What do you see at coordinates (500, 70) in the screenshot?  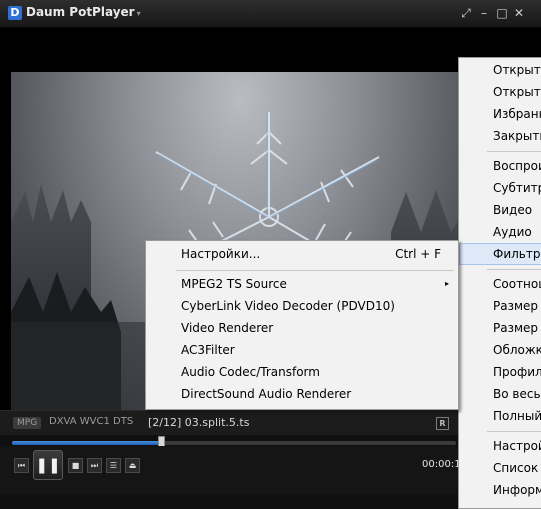 I see `menu-item-open-1: Открыть` at bounding box center [500, 70].